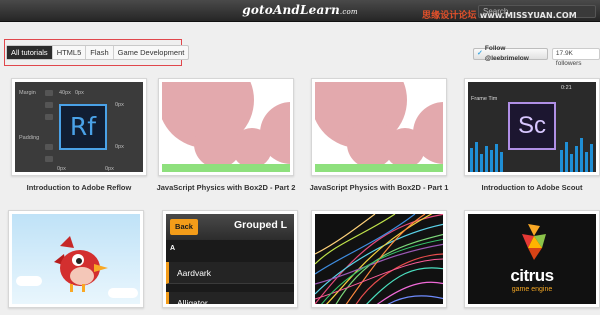 The height and width of the screenshot is (315, 600). Describe the element at coordinates (29, 281) in the screenshot. I see `cloud` at that location.